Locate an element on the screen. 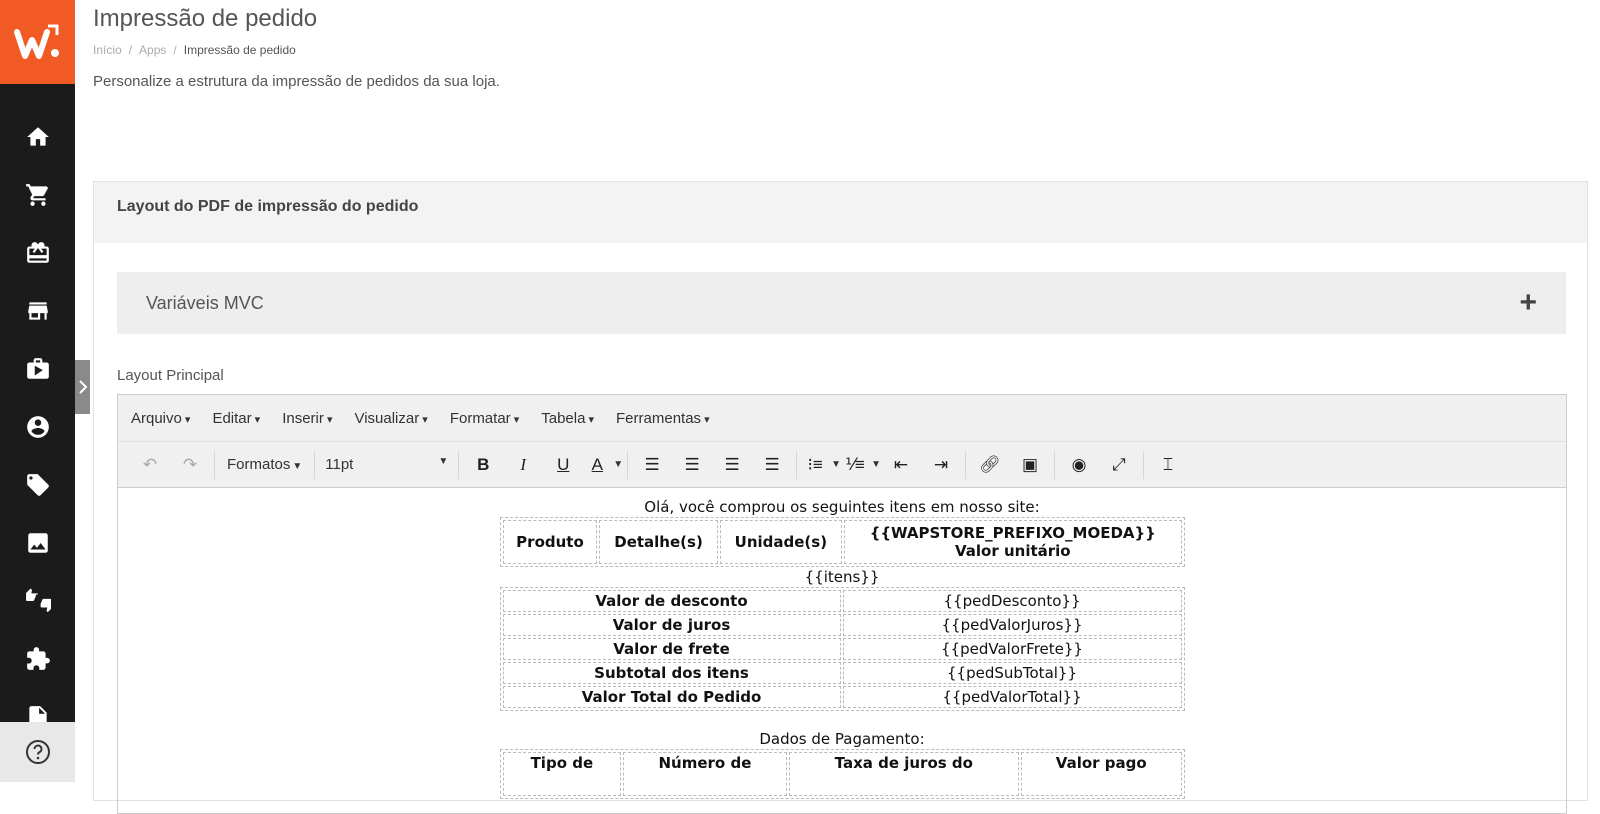 Image resolution: width=1600 pixels, height=814 pixels. help-button is located at coordinates (37, 752).